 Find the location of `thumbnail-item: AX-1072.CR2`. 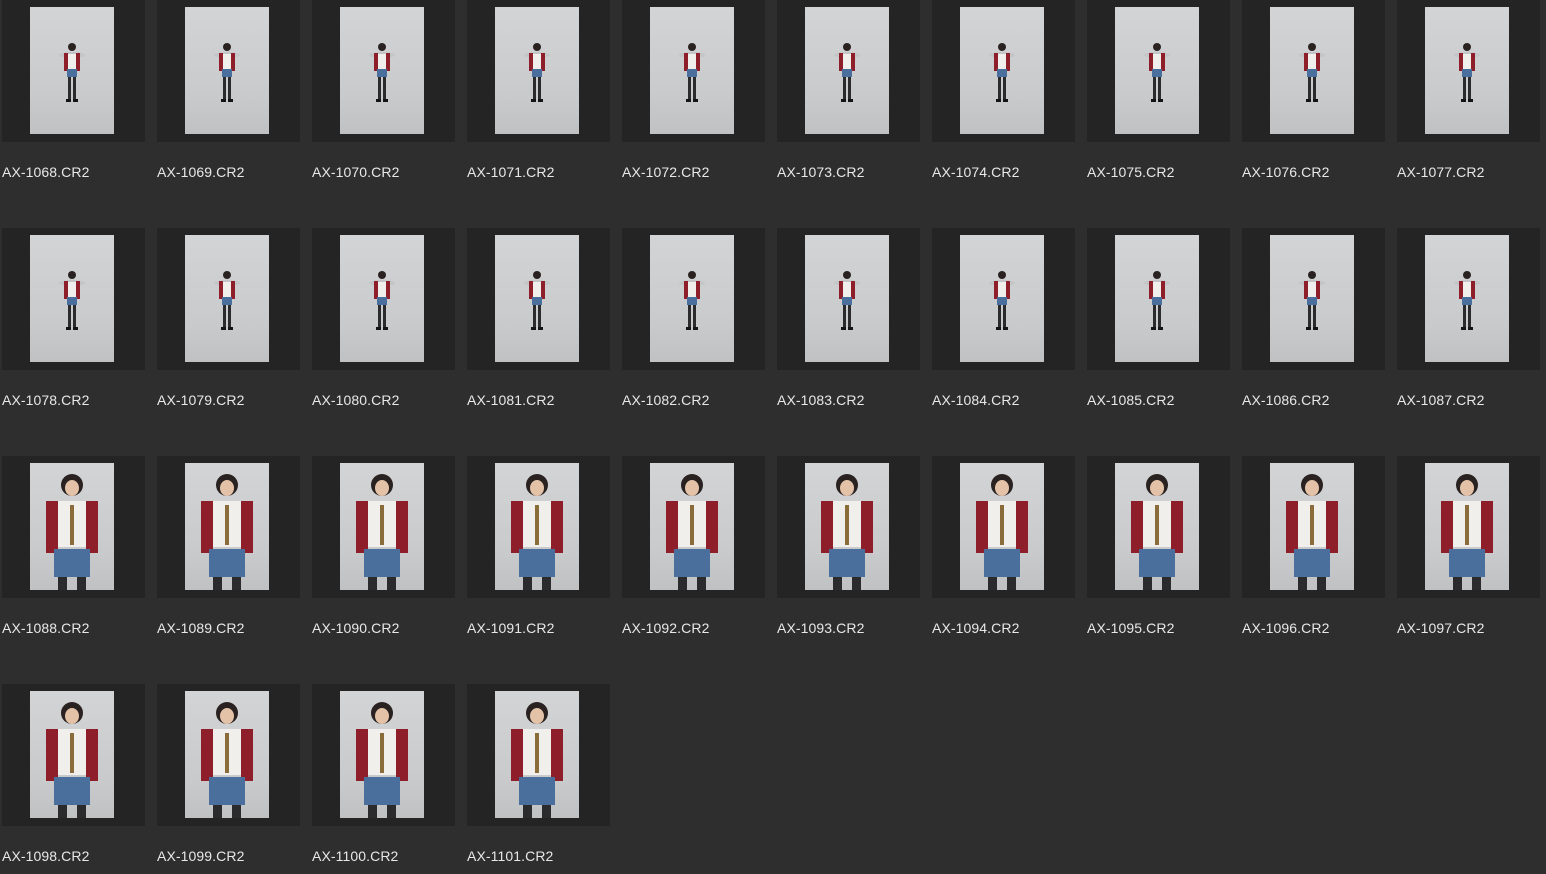

thumbnail-item: AX-1072.CR2 is located at coordinates (693, 95).